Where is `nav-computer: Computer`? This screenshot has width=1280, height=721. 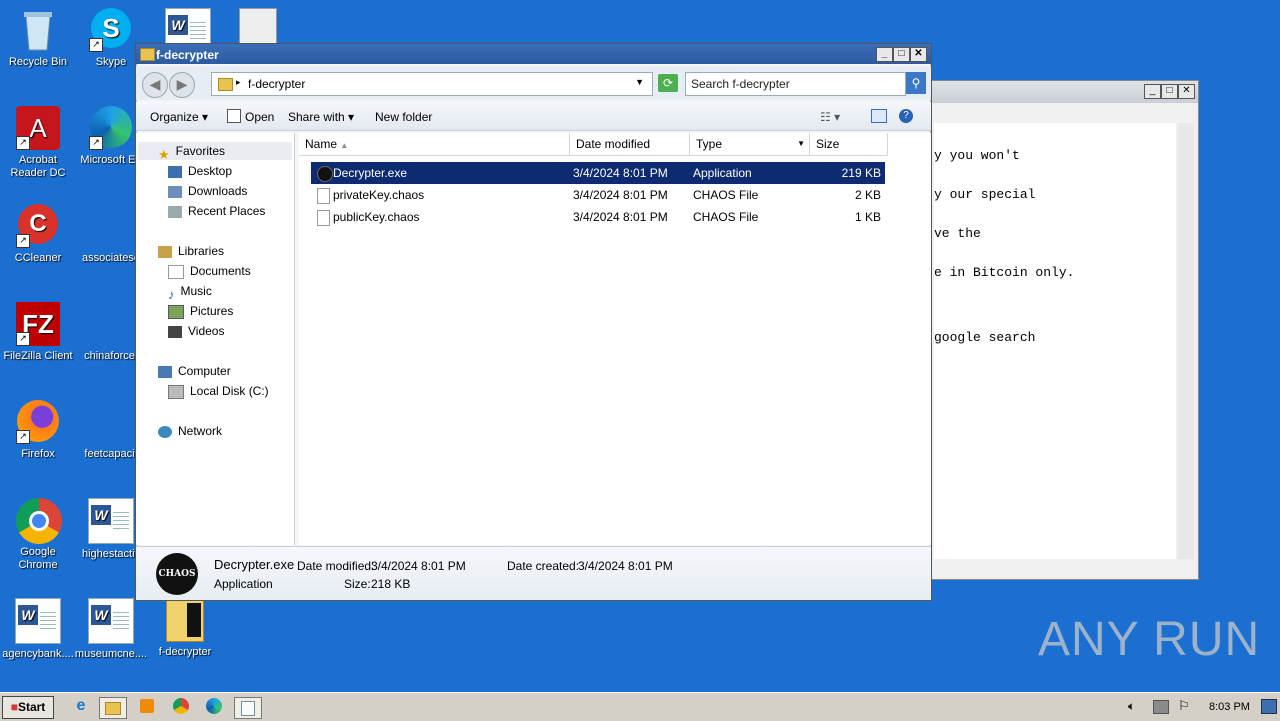
nav-computer: Computer is located at coordinates (194, 371).